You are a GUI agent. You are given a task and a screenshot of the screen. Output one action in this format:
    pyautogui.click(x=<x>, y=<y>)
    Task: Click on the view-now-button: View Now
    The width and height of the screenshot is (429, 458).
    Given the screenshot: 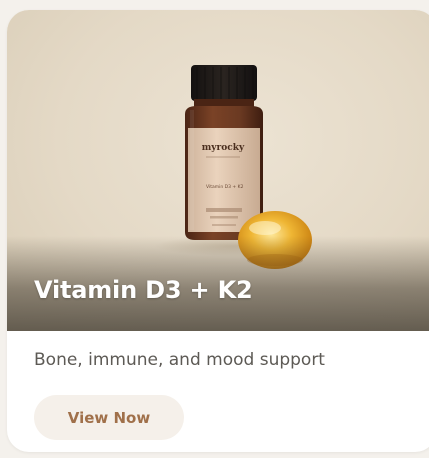 What is the action you would take?
    pyautogui.click(x=109, y=417)
    